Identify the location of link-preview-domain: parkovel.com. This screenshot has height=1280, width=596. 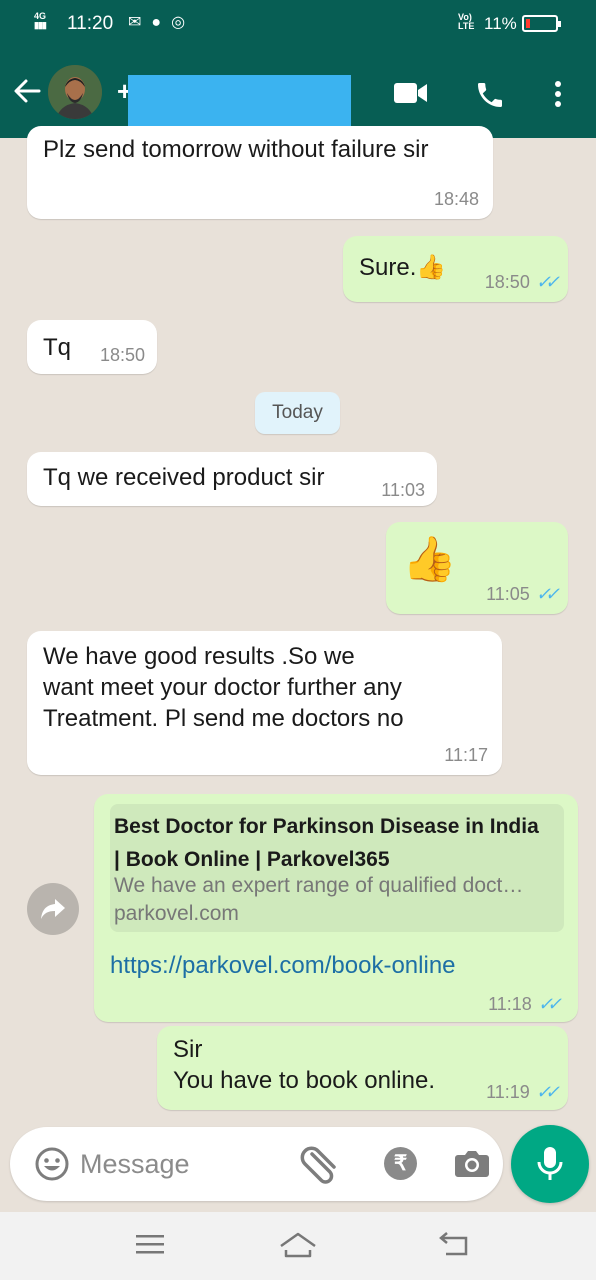
(176, 913).